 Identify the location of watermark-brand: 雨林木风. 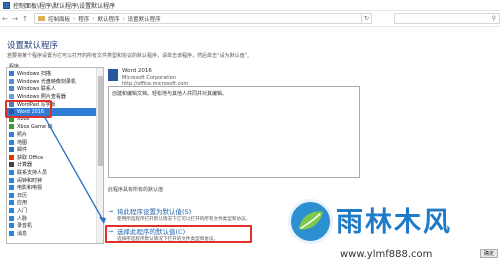
(394, 222).